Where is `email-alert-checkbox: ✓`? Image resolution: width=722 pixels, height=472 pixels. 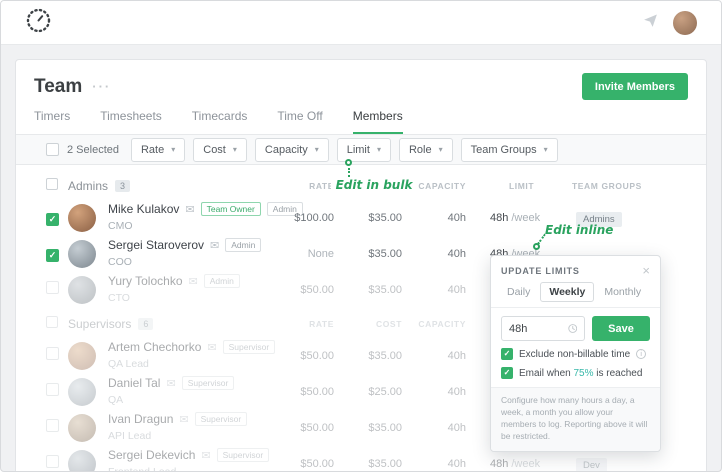
email-alert-checkbox: ✓ is located at coordinates (507, 373).